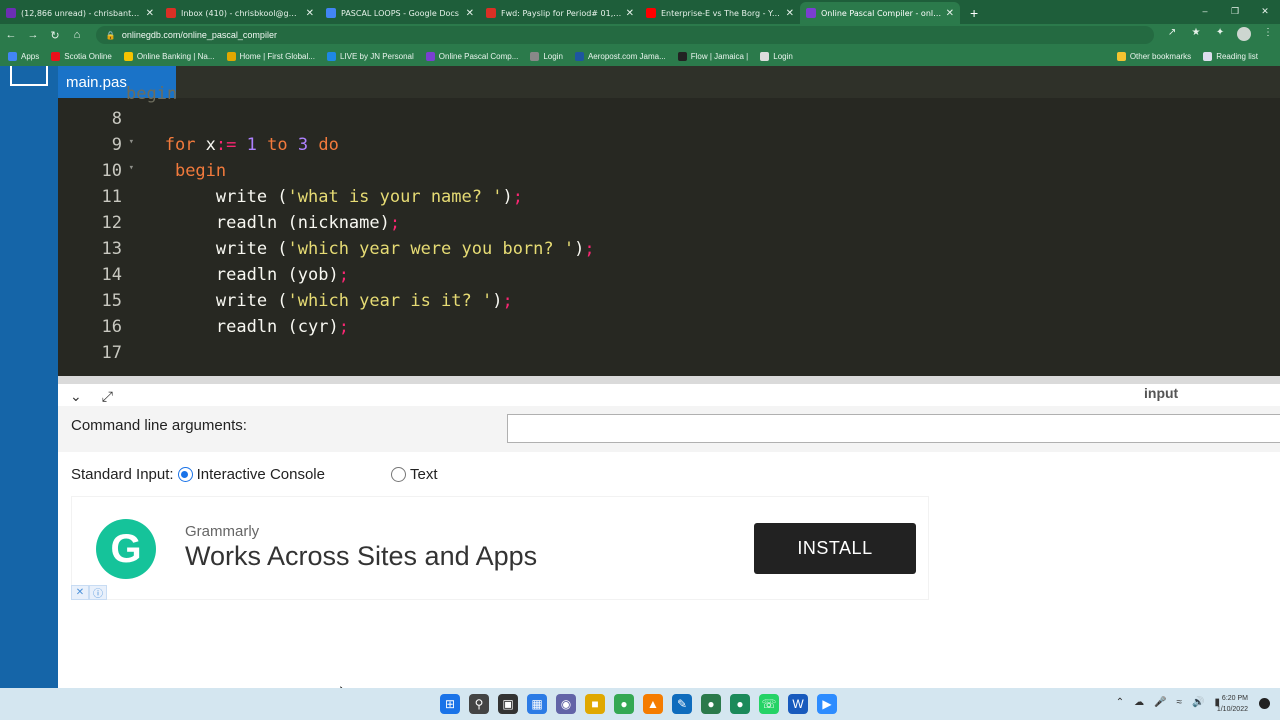  What do you see at coordinates (1139, 702) in the screenshot?
I see `cloud-icon: ☁` at bounding box center [1139, 702].